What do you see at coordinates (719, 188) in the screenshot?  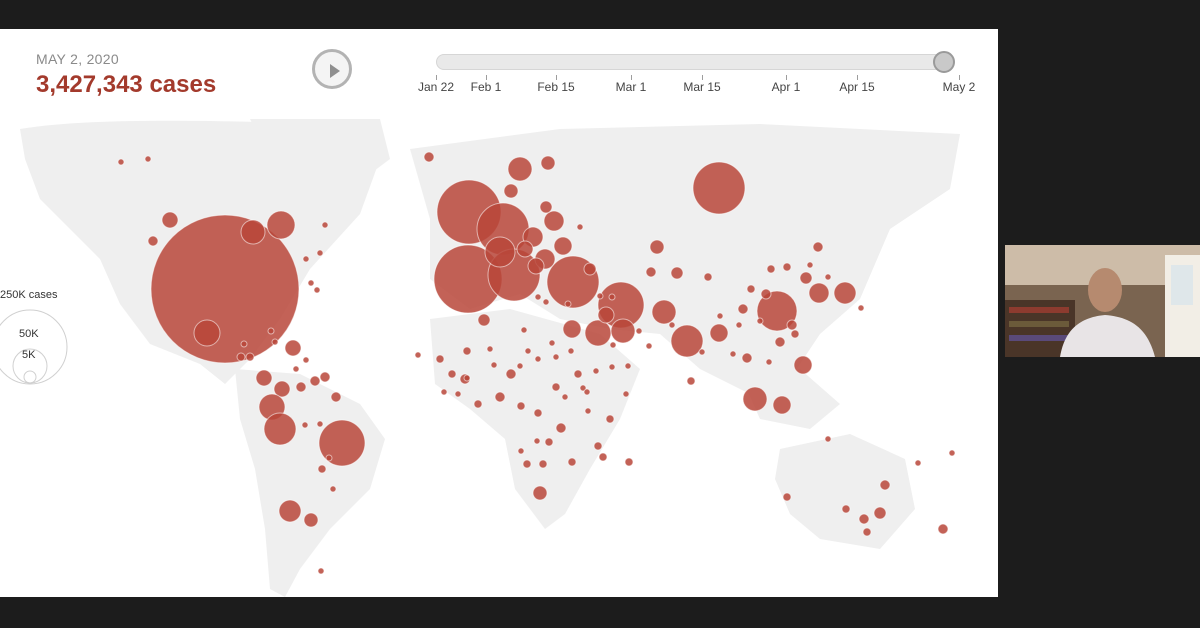 I see `bubble-russia-east` at bounding box center [719, 188].